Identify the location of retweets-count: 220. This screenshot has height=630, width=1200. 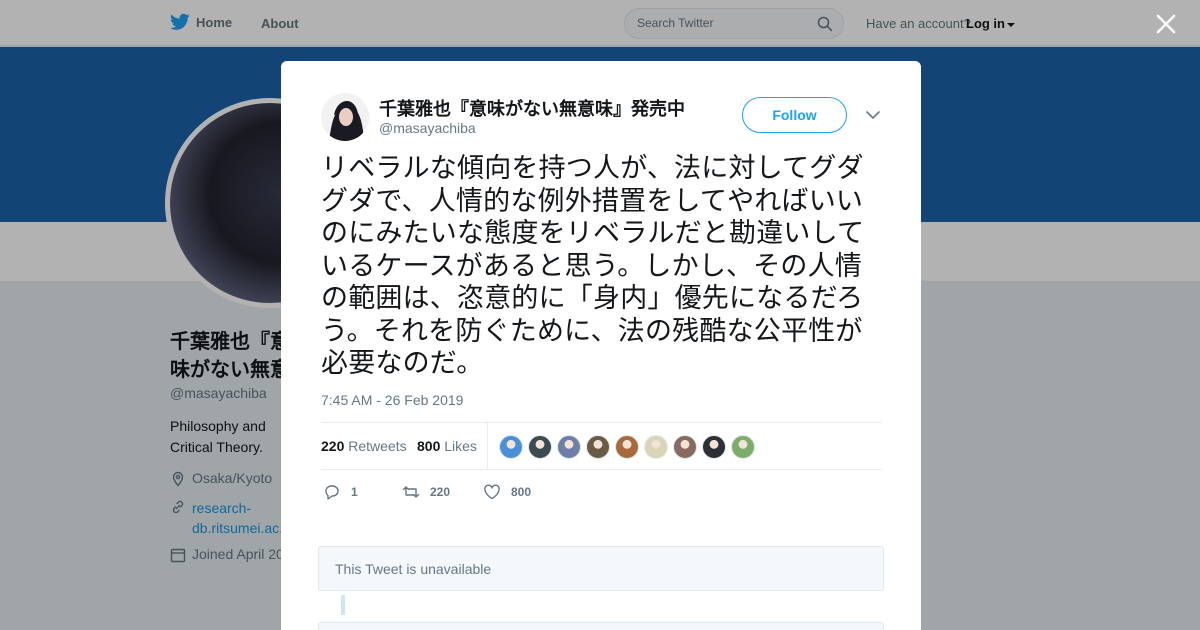
(333, 446).